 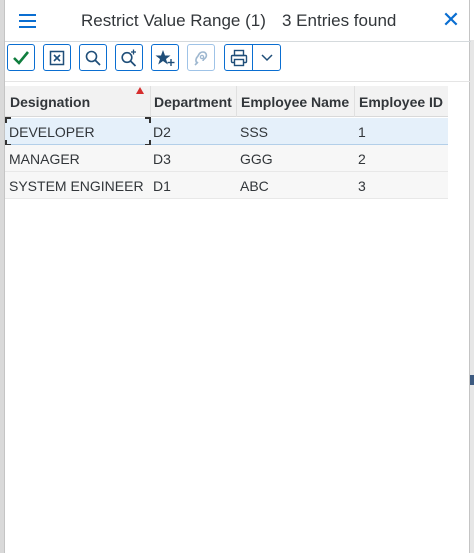 What do you see at coordinates (254, 132) in the screenshot?
I see `cell-employee-name: SSS` at bounding box center [254, 132].